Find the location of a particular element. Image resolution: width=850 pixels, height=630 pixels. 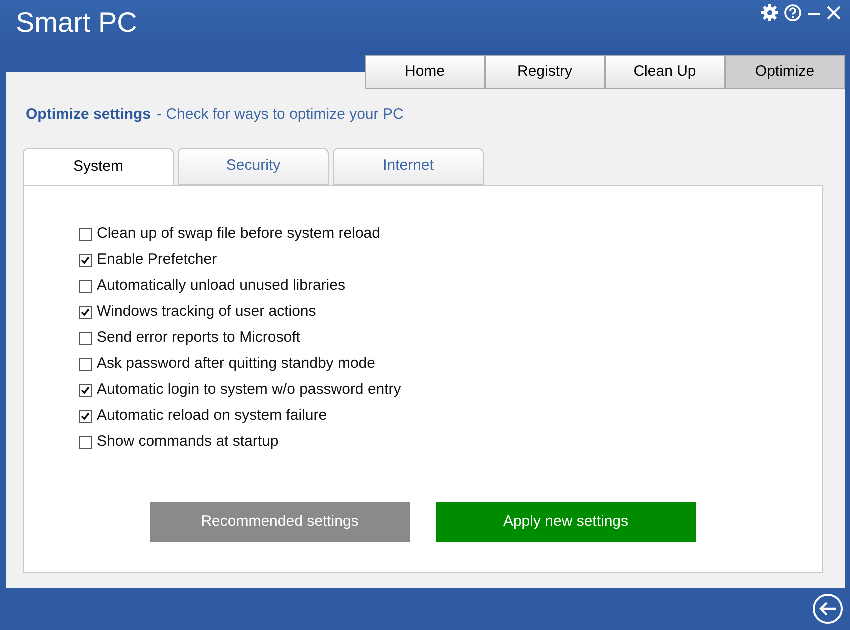

tab: Security is located at coordinates (253, 166).